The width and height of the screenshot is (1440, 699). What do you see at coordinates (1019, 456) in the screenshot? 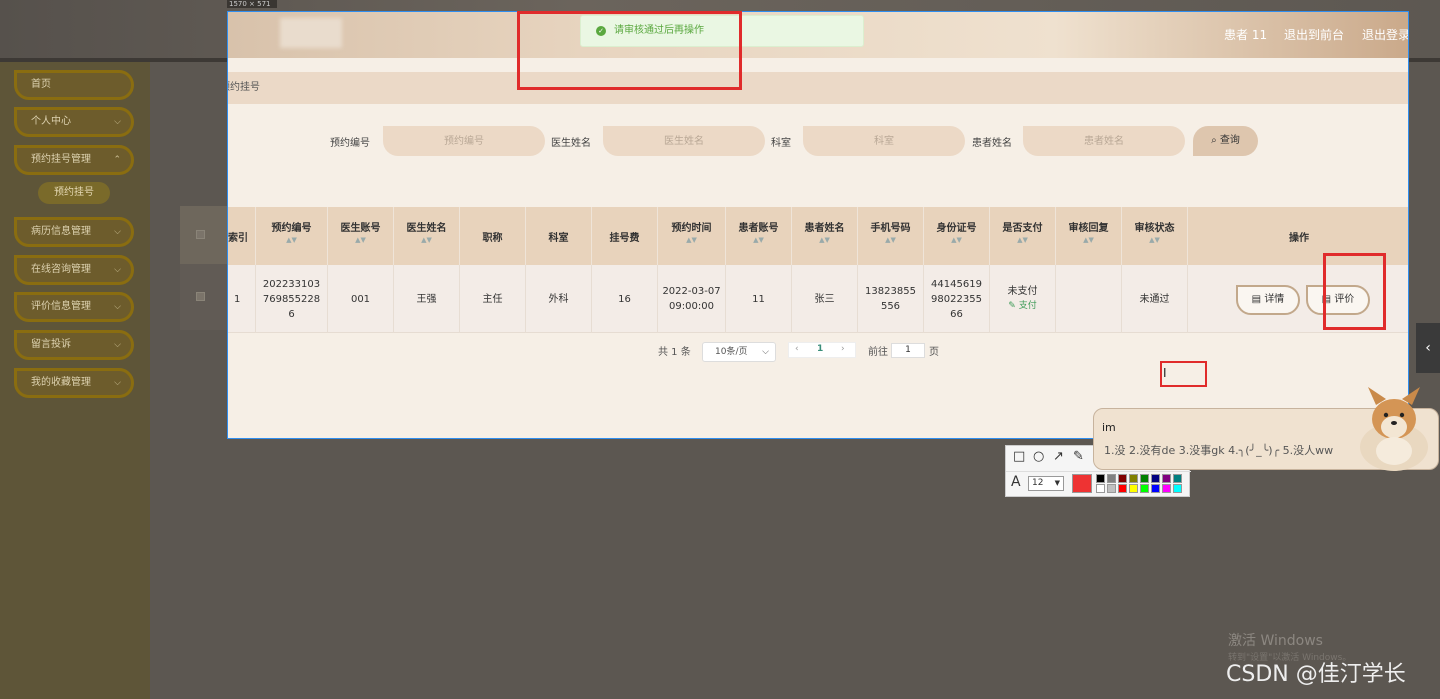
I see `rectangle-tool-icon: □` at bounding box center [1019, 456].